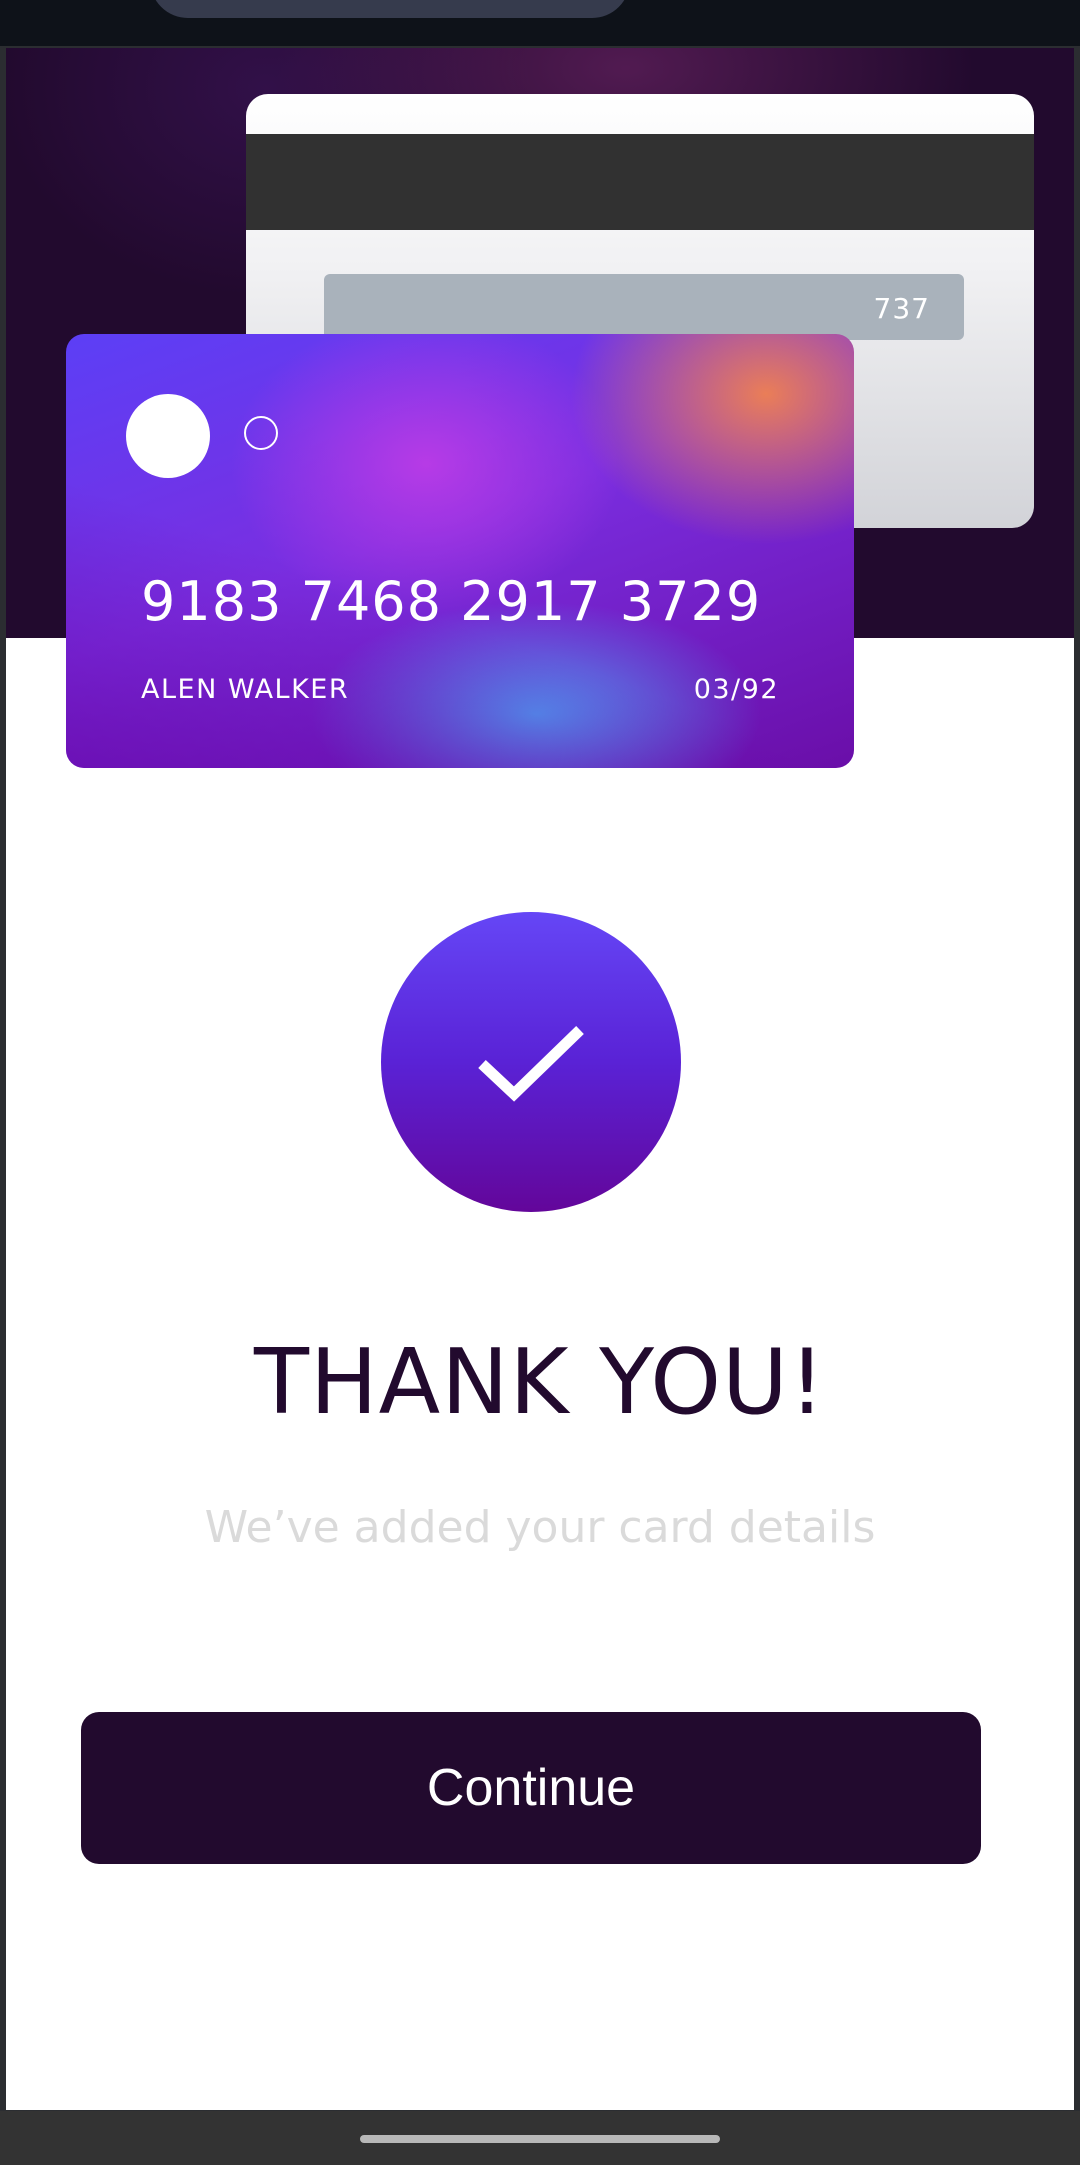  I want to click on card-expiry: 03/92, so click(736, 689).